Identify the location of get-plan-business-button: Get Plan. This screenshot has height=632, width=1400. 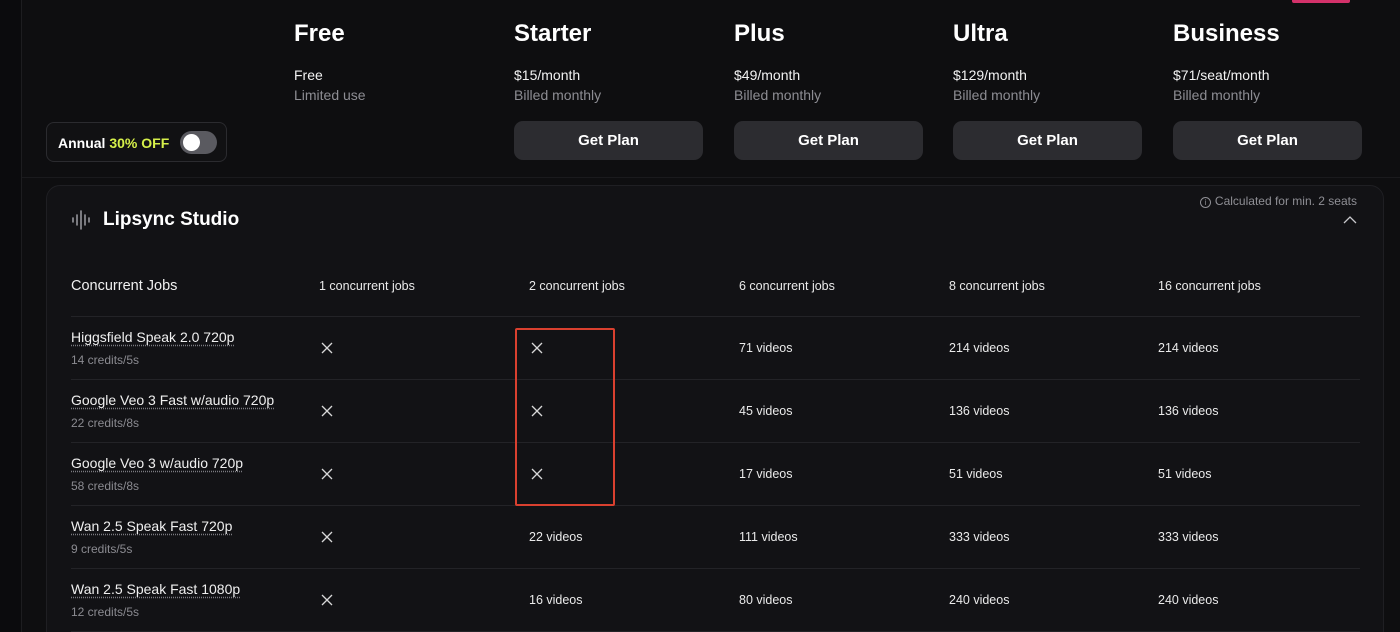
(1267, 140).